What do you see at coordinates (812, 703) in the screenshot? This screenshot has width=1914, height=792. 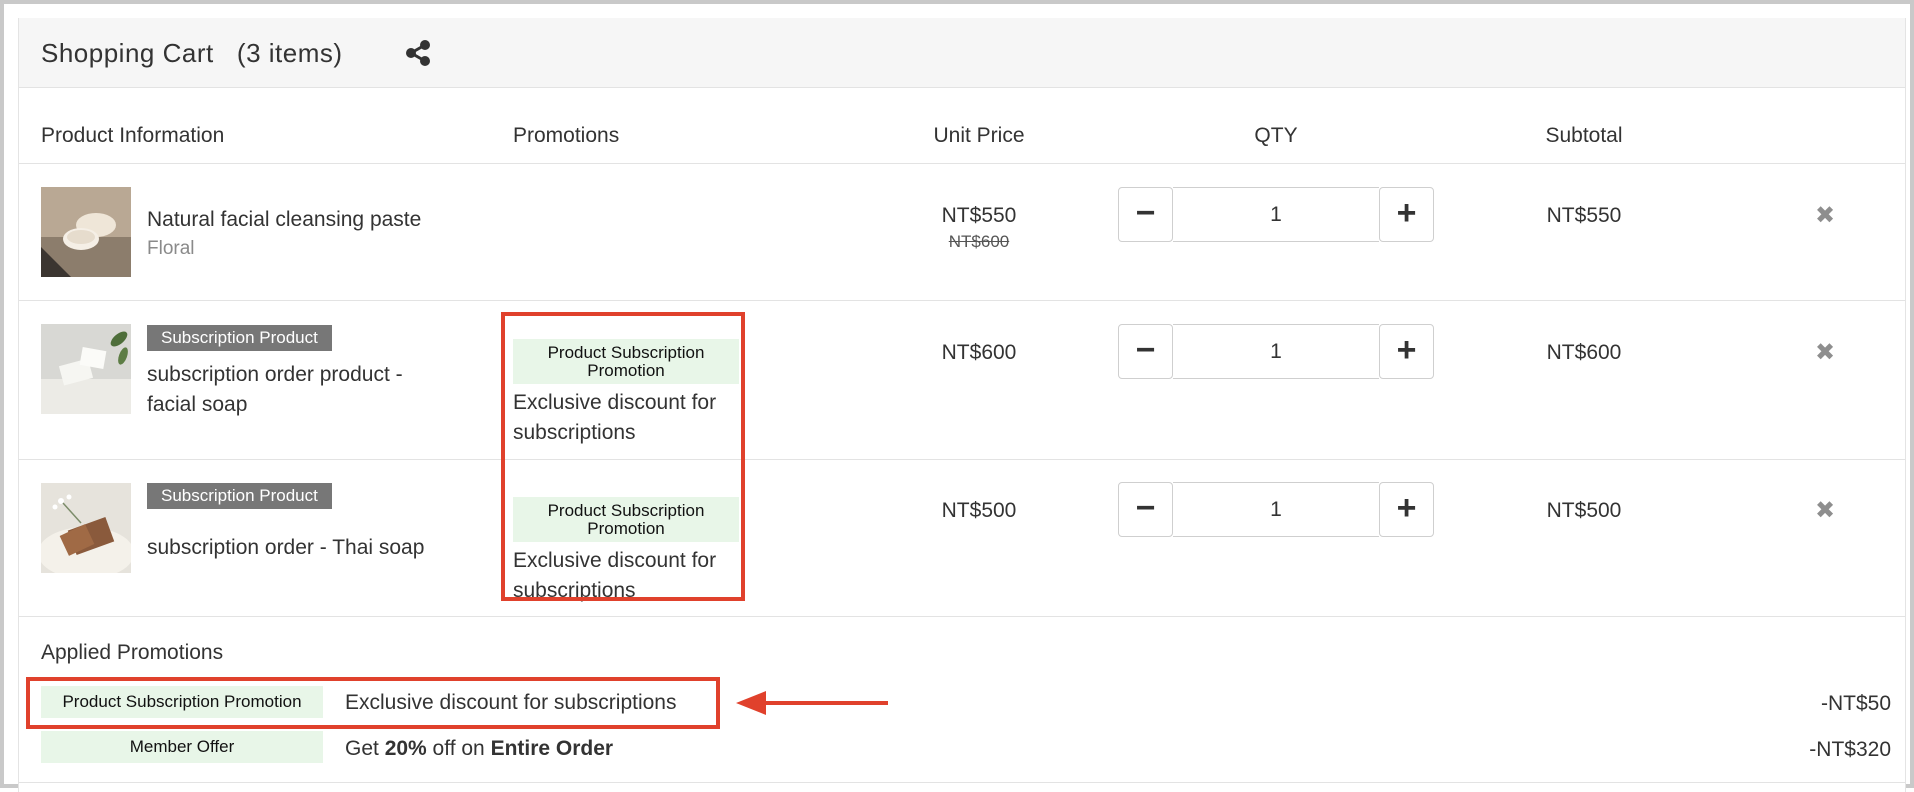 I see `annotation-arrow-icon` at bounding box center [812, 703].